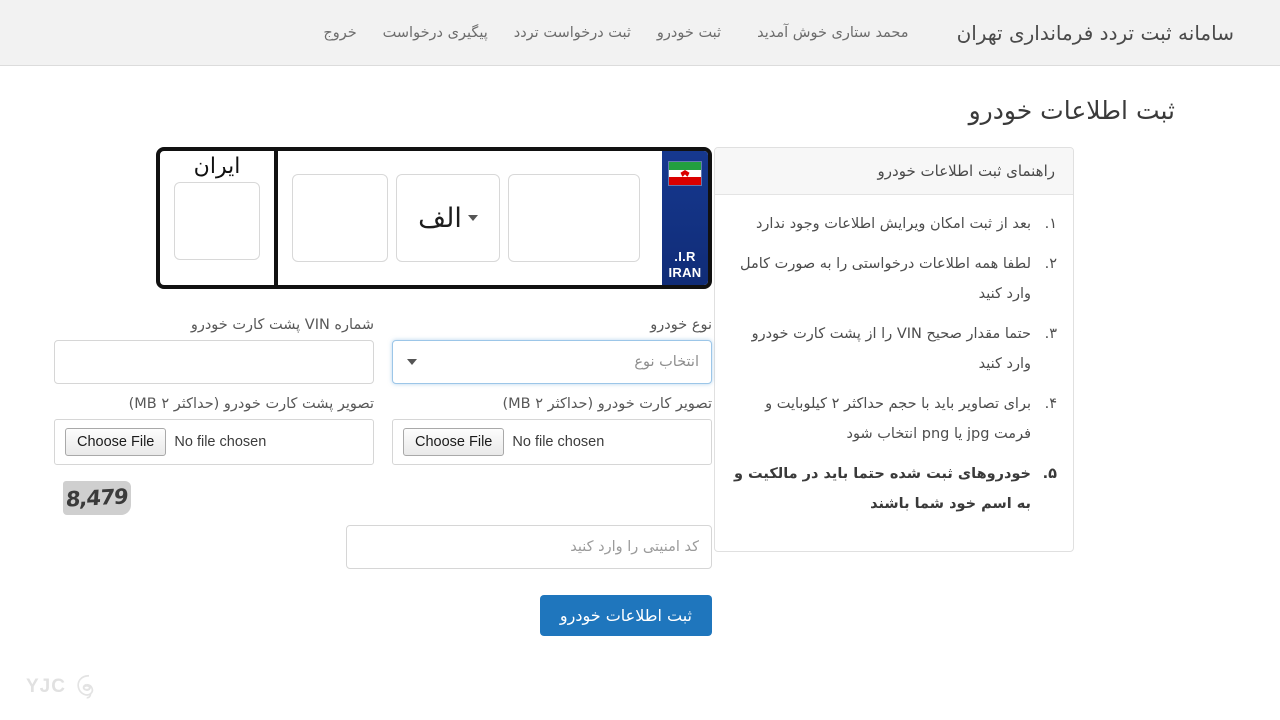 This screenshot has height=720, width=1280. I want to click on plate-country-strip: I.R. IRAN, so click(685, 218).